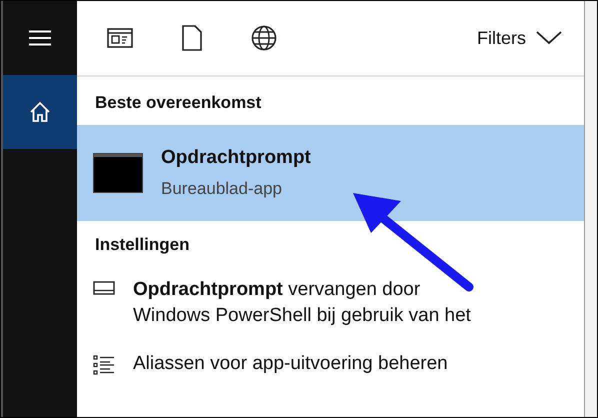 The height and width of the screenshot is (418, 598). Describe the element at coordinates (330, 365) in the screenshot. I see `settings-result: Aliassen voor app-uitvoering beheren` at that location.